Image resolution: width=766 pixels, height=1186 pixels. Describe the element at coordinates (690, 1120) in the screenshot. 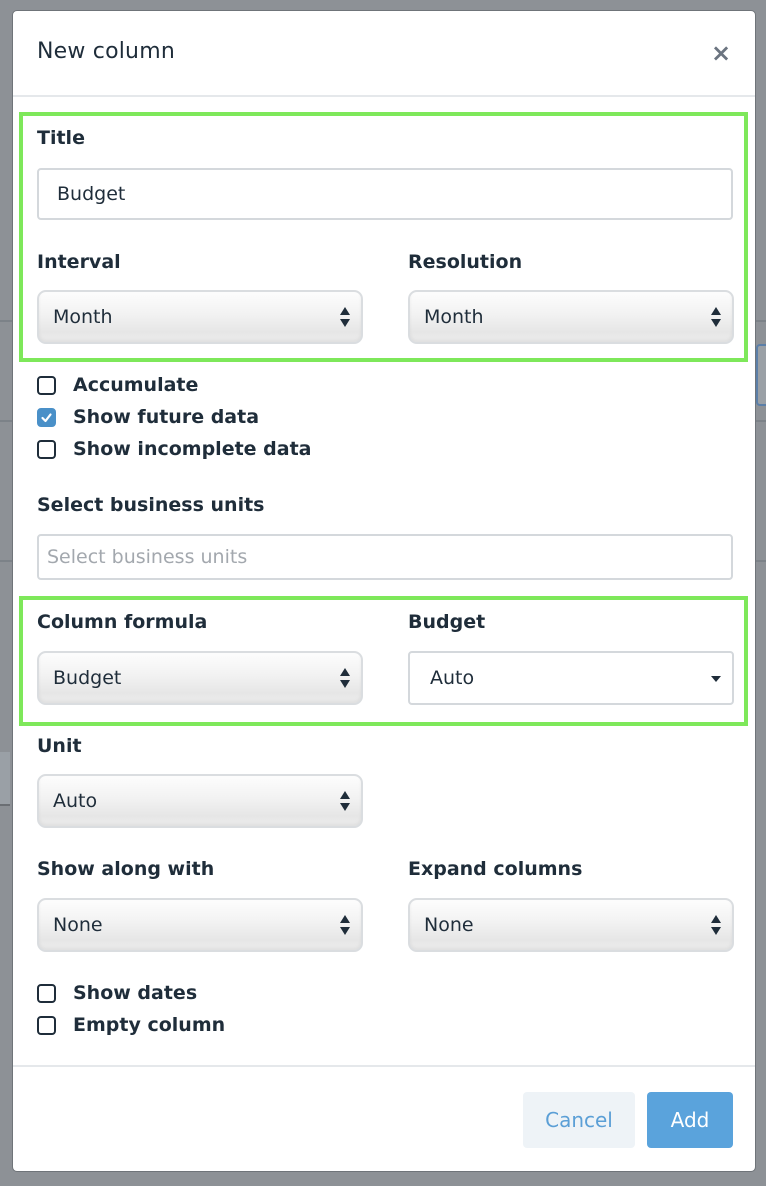

I see `add-button: Add` at that location.